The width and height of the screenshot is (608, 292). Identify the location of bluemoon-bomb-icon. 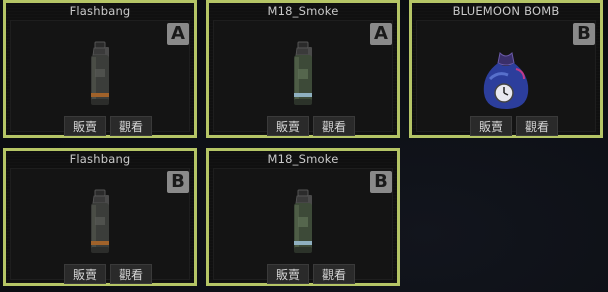
(506, 80).